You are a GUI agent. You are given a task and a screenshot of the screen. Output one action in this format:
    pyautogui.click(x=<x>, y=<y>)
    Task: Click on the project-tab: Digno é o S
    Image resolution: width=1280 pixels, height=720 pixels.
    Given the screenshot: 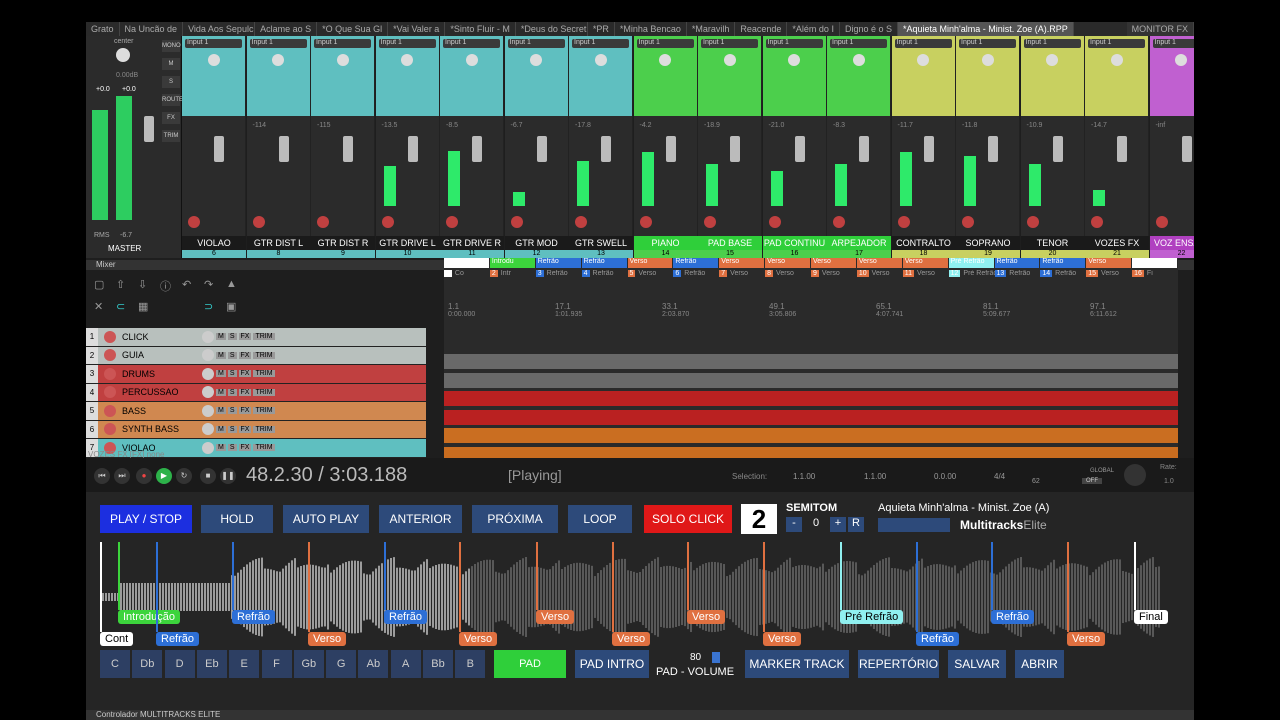 What is the action you would take?
    pyautogui.click(x=869, y=29)
    